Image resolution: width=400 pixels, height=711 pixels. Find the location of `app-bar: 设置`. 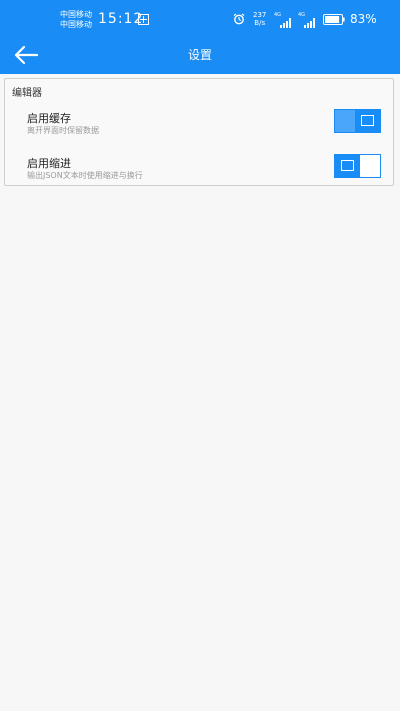

app-bar: 设置 is located at coordinates (200, 55).